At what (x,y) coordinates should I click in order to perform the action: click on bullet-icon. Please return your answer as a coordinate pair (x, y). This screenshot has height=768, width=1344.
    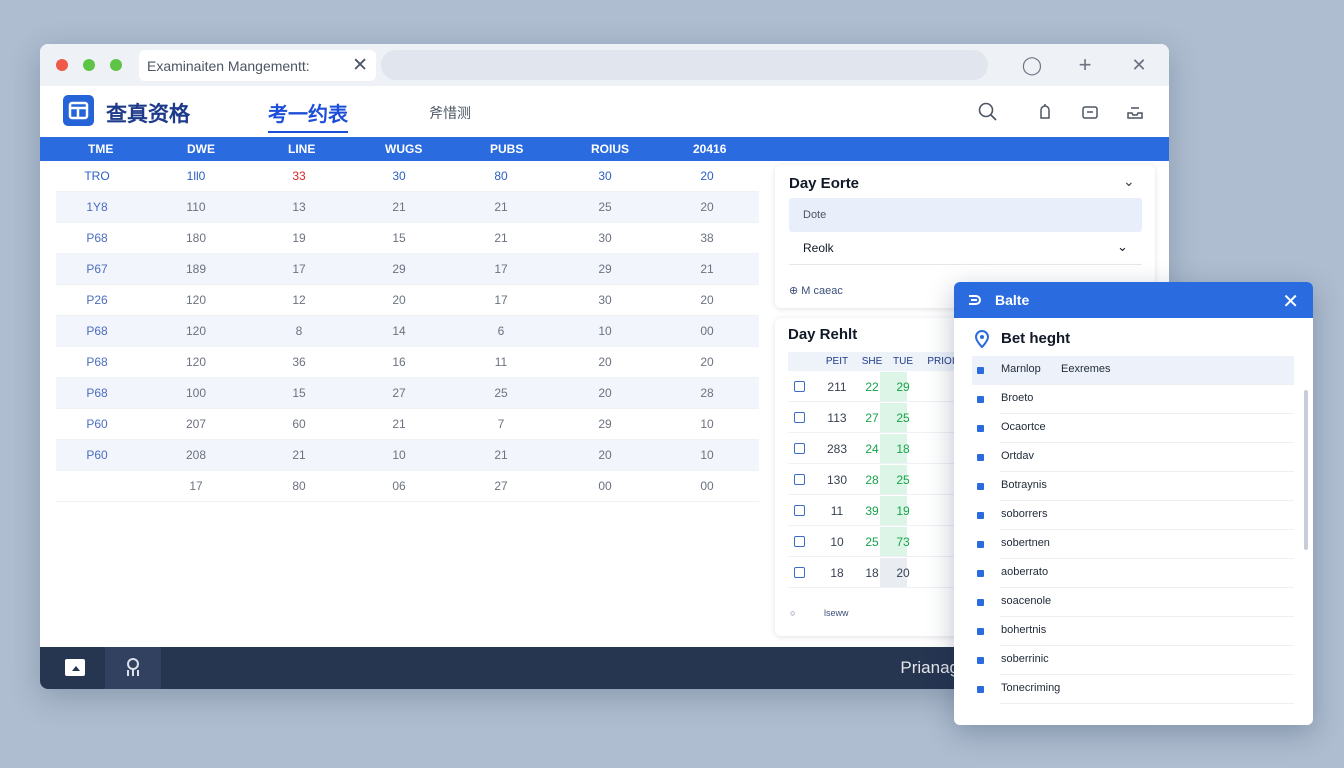
    Looking at the image, I should click on (980, 602).